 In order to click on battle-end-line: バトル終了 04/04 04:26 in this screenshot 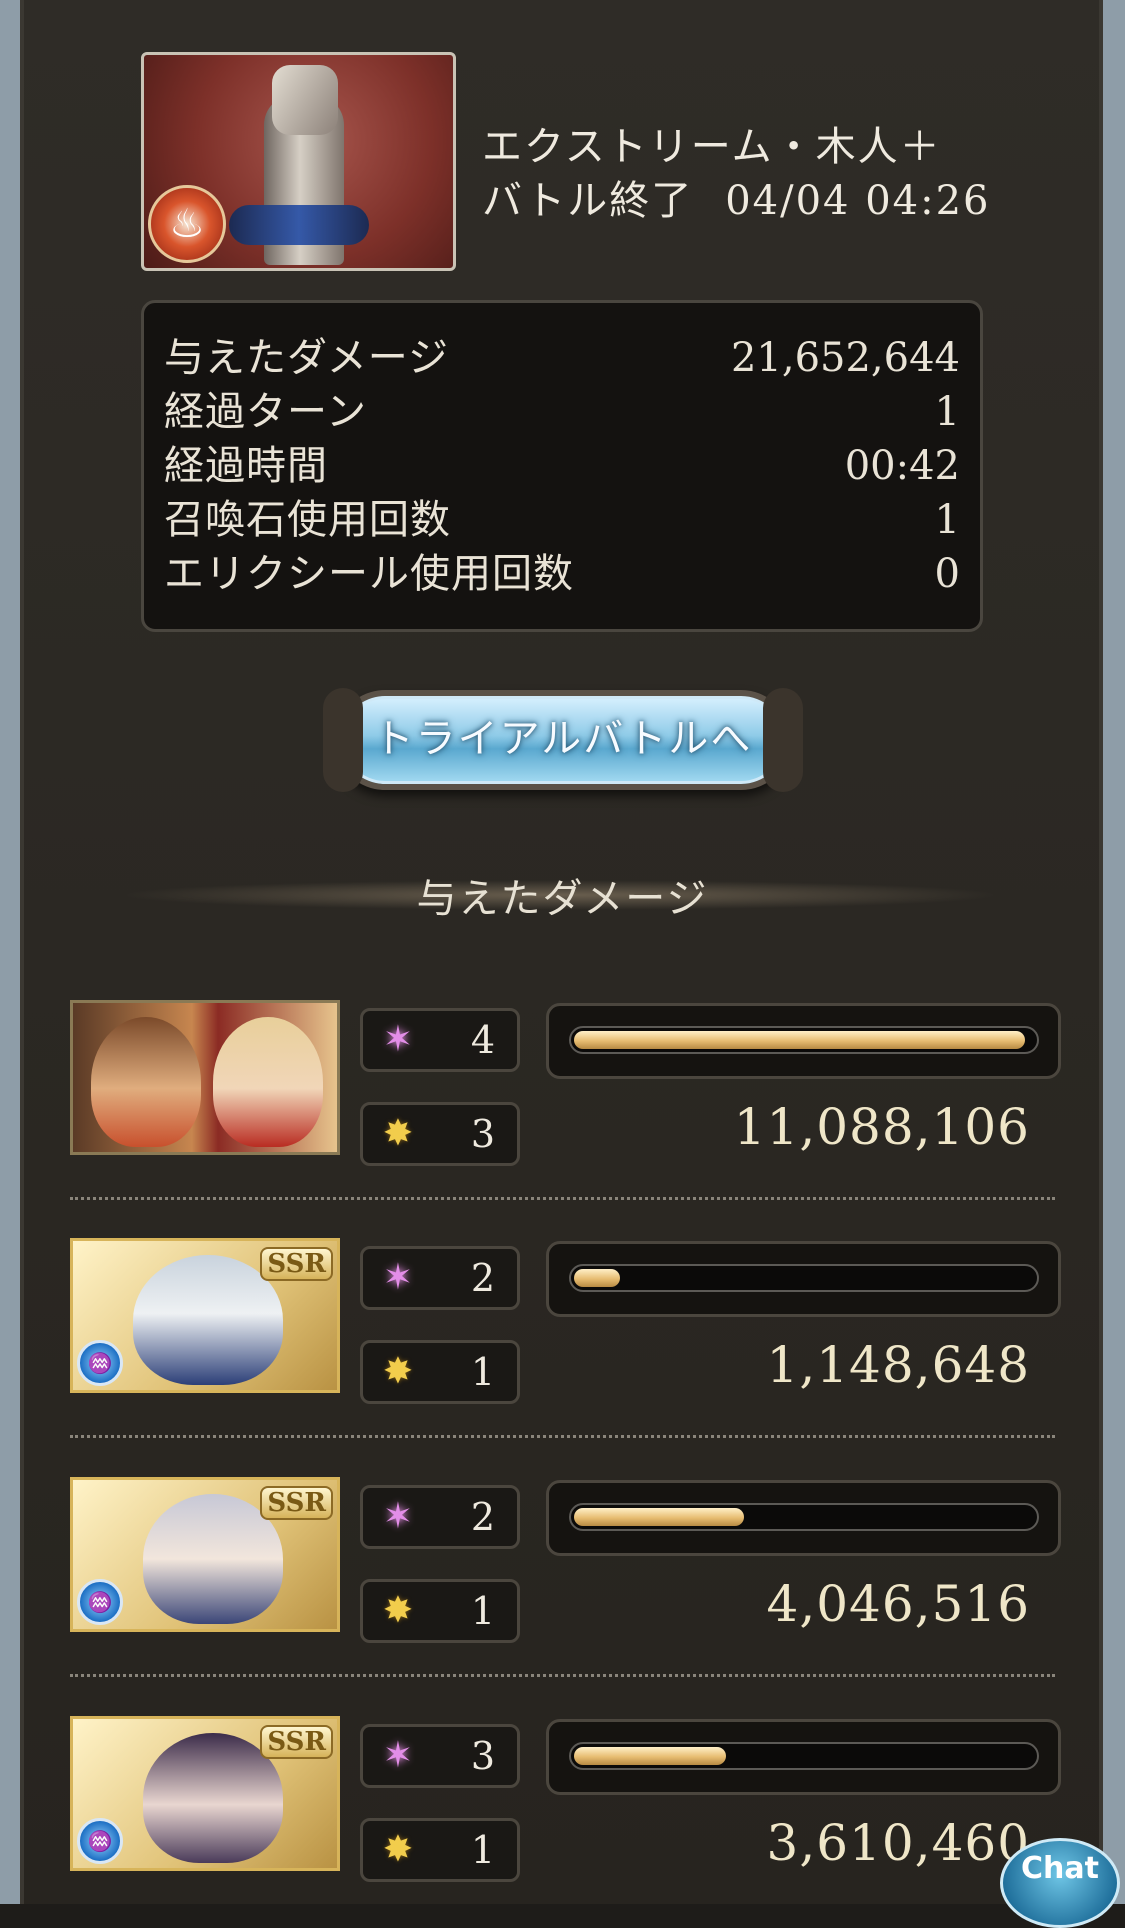, I will do `click(736, 197)`.